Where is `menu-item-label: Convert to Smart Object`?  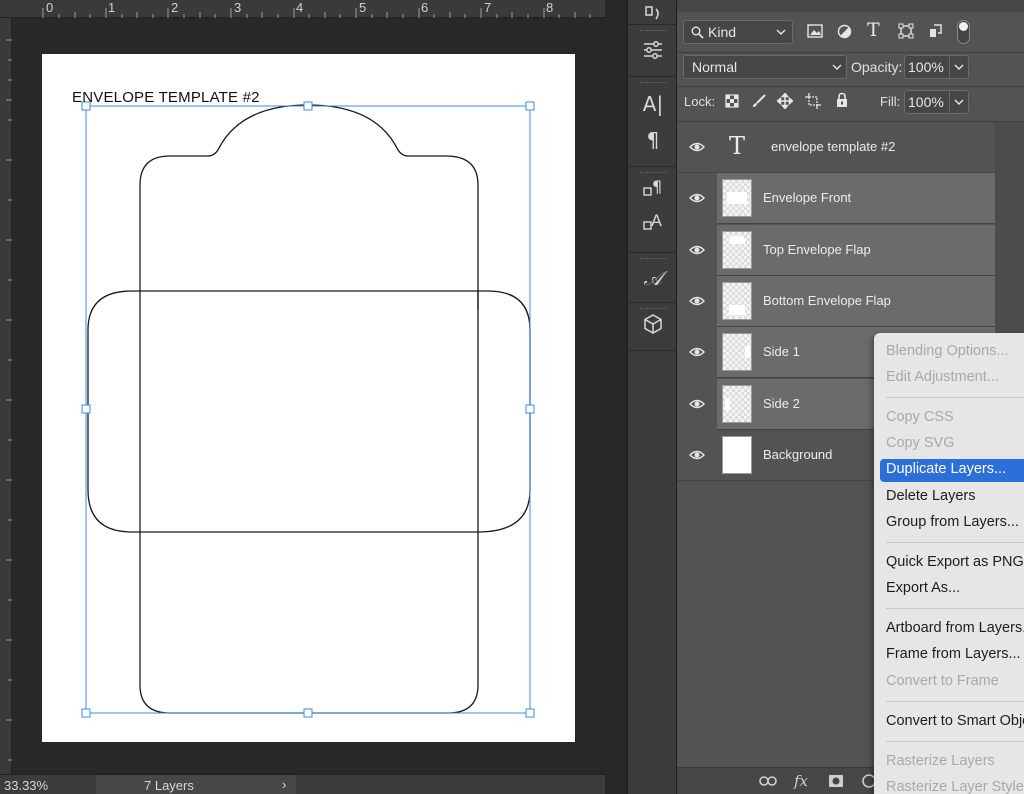
menu-item-label: Convert to Smart Object is located at coordinates (955, 721).